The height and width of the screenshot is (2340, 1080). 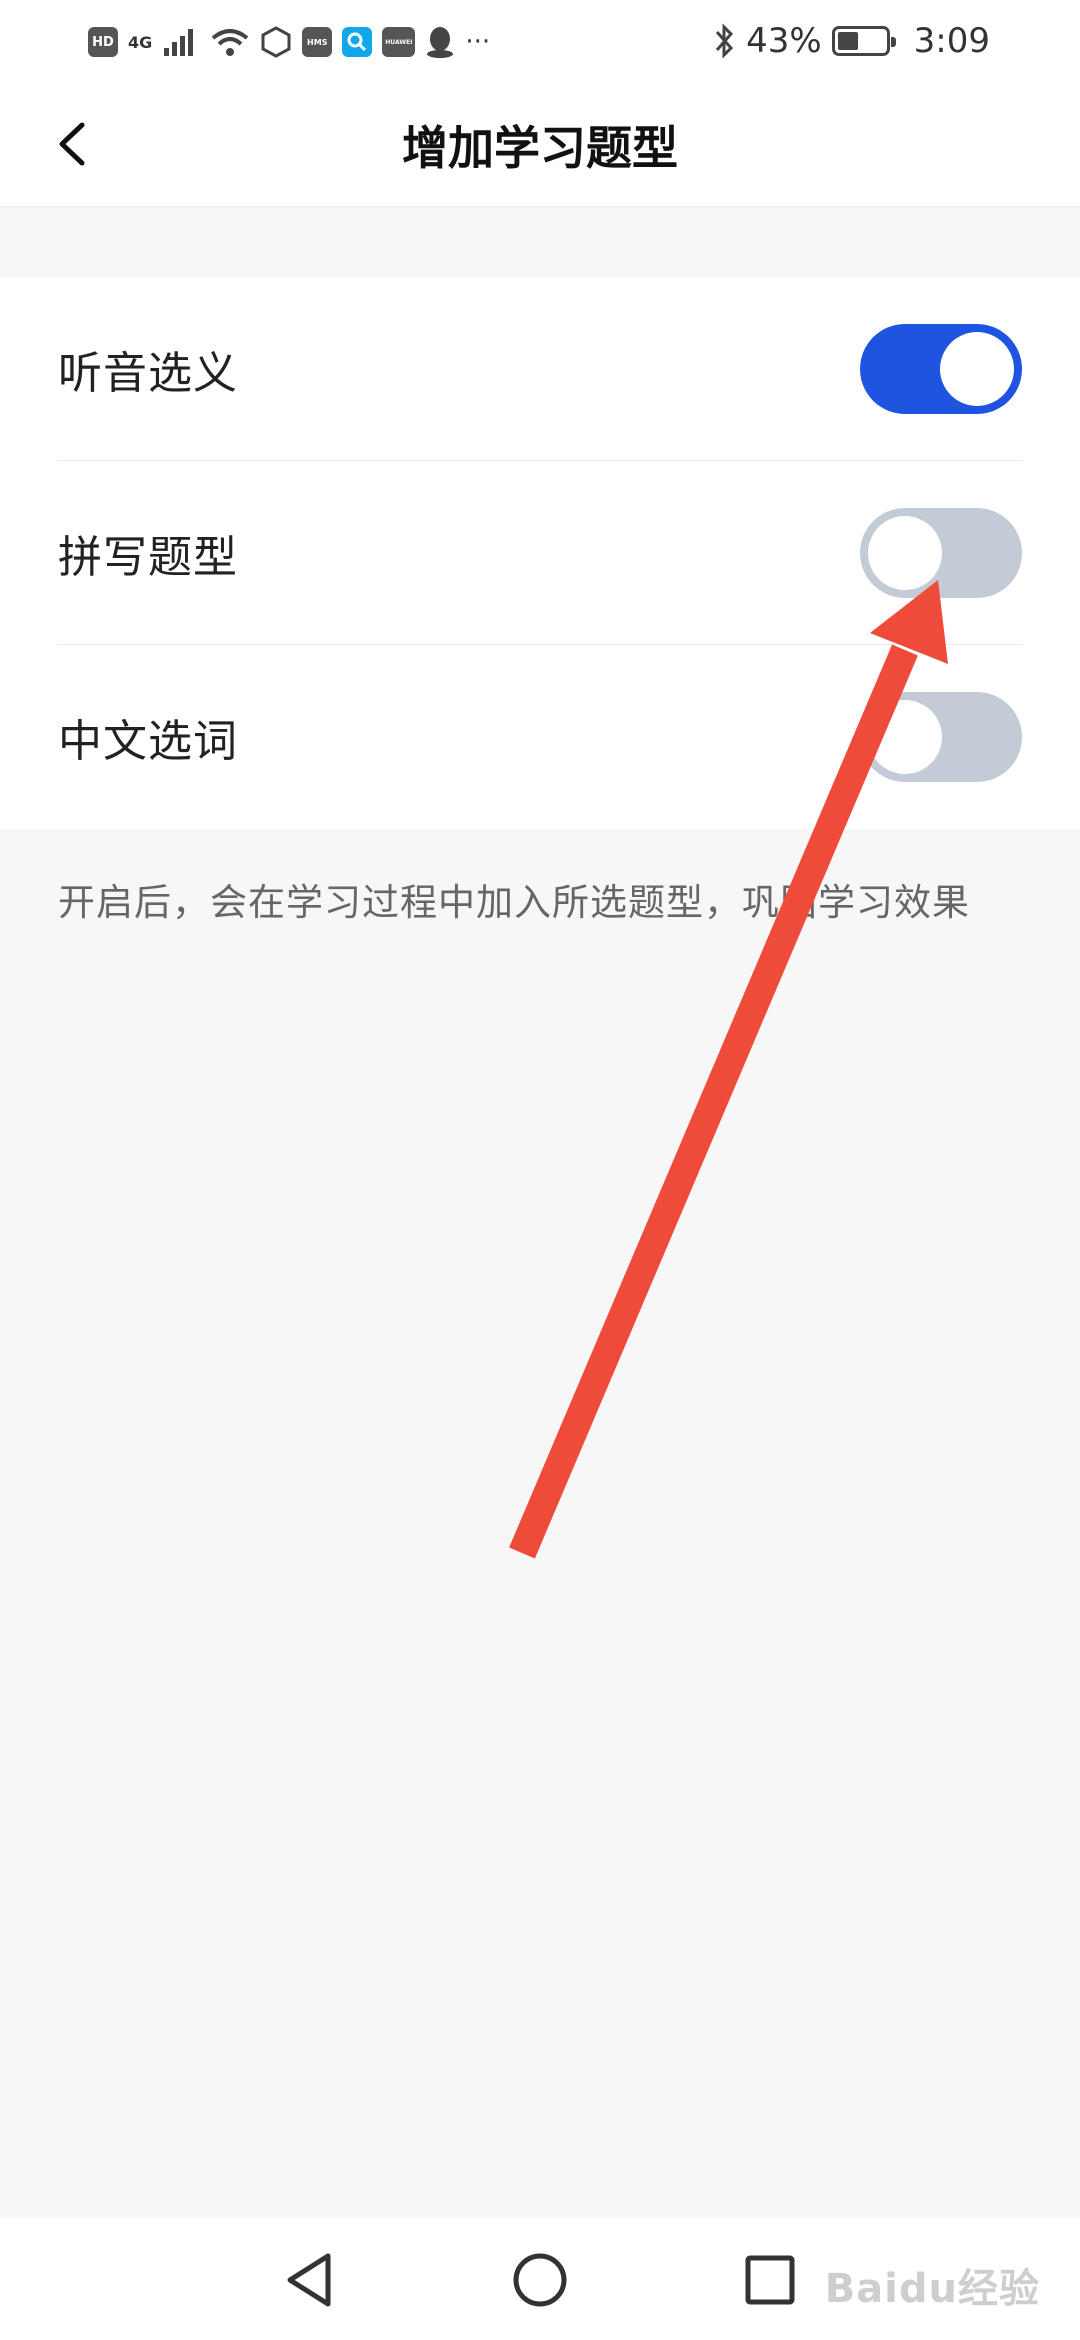 I want to click on nav-home-button, so click(x=540, y=2280).